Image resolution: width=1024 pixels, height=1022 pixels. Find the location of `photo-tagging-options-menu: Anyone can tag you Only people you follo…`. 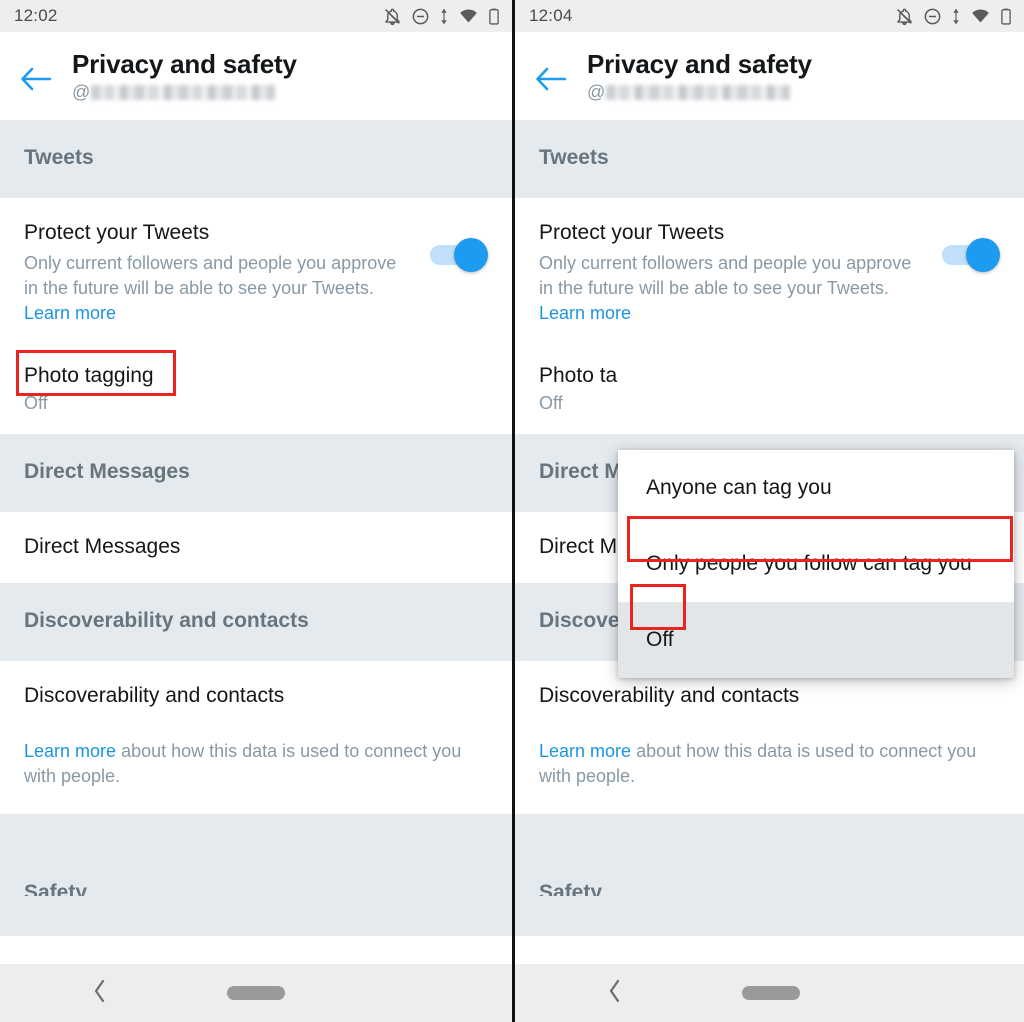

photo-tagging-options-menu: Anyone can tag you Only people you follo… is located at coordinates (816, 564).